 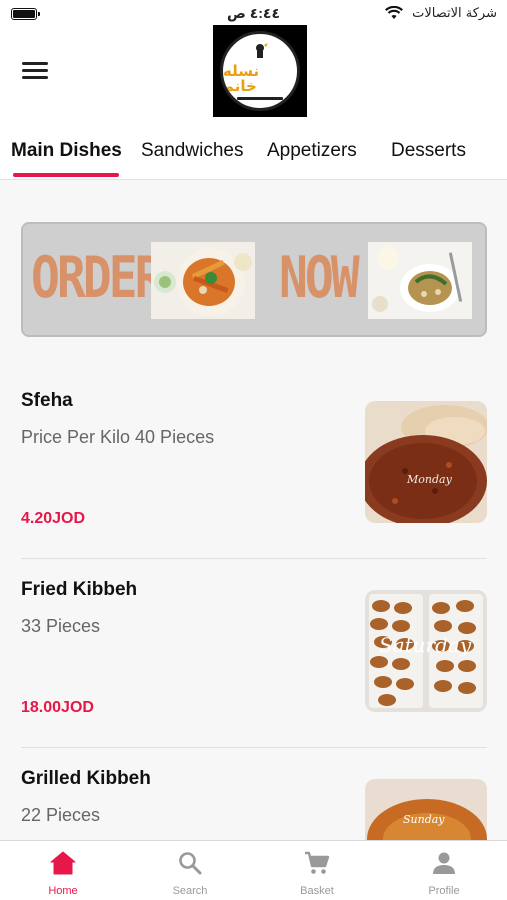 I want to click on item-image-caption: Sunday, so click(x=424, y=819).